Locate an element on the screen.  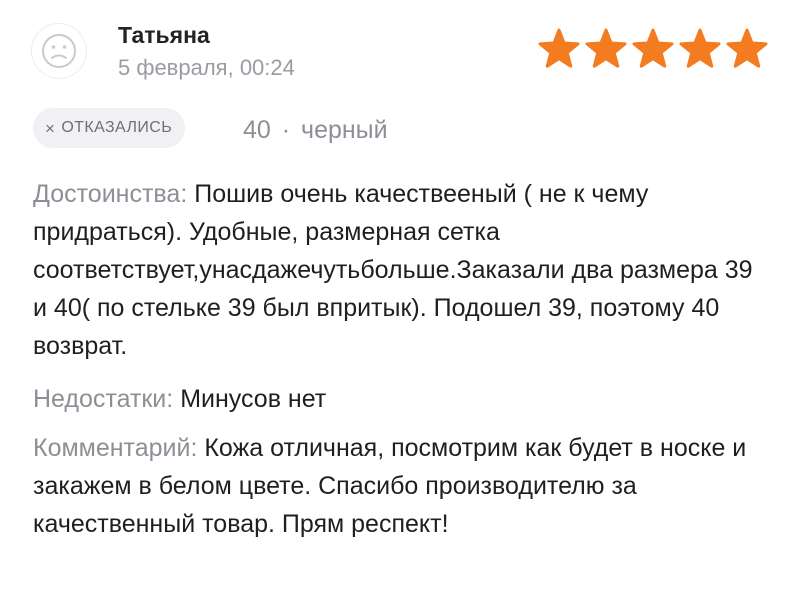
star-rating is located at coordinates (653, 49).